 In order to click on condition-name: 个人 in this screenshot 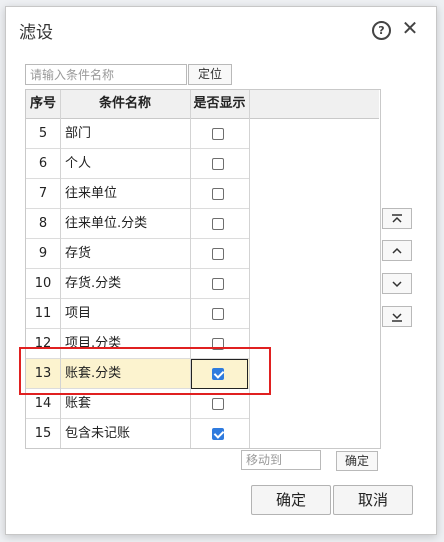, I will do `click(78, 163)`.